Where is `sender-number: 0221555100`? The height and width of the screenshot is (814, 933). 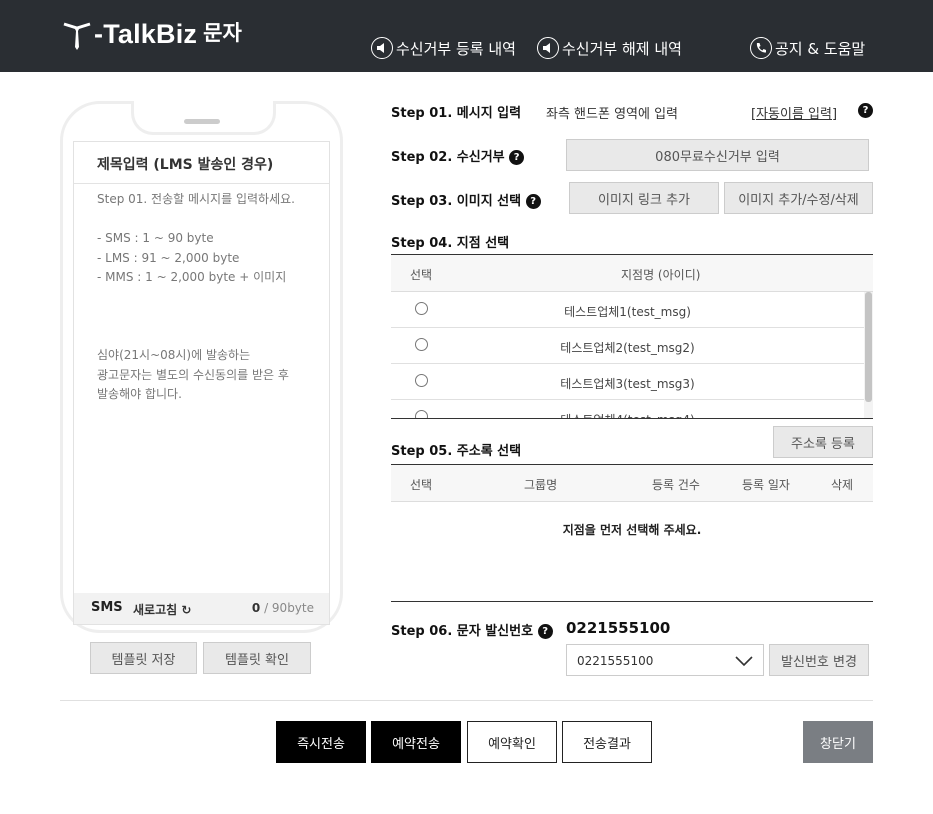 sender-number: 0221555100 is located at coordinates (618, 628).